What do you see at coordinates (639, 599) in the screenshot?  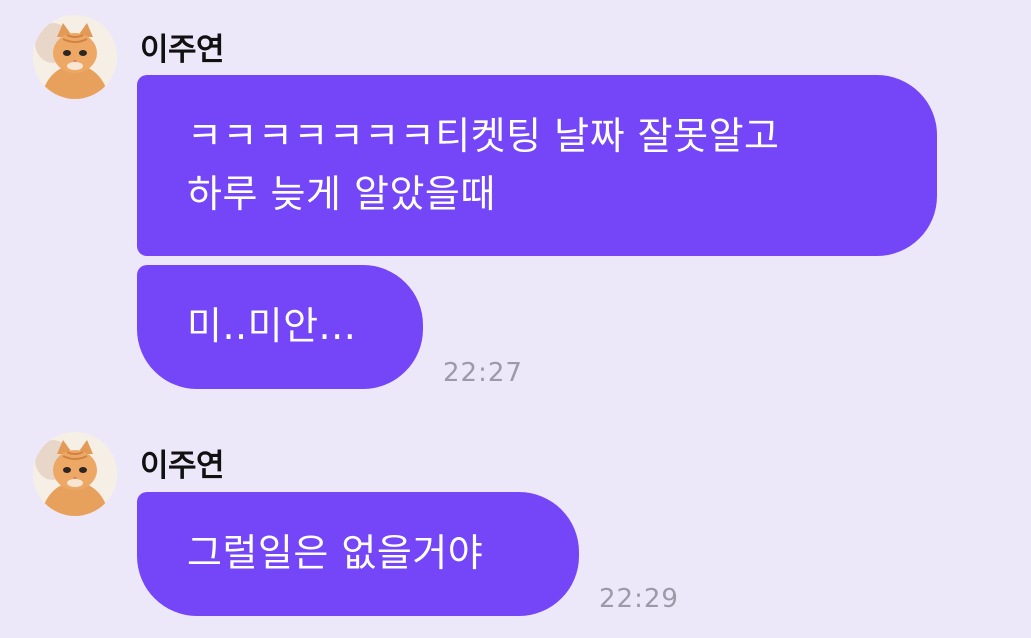 I see `message-timestamp: 22:29` at bounding box center [639, 599].